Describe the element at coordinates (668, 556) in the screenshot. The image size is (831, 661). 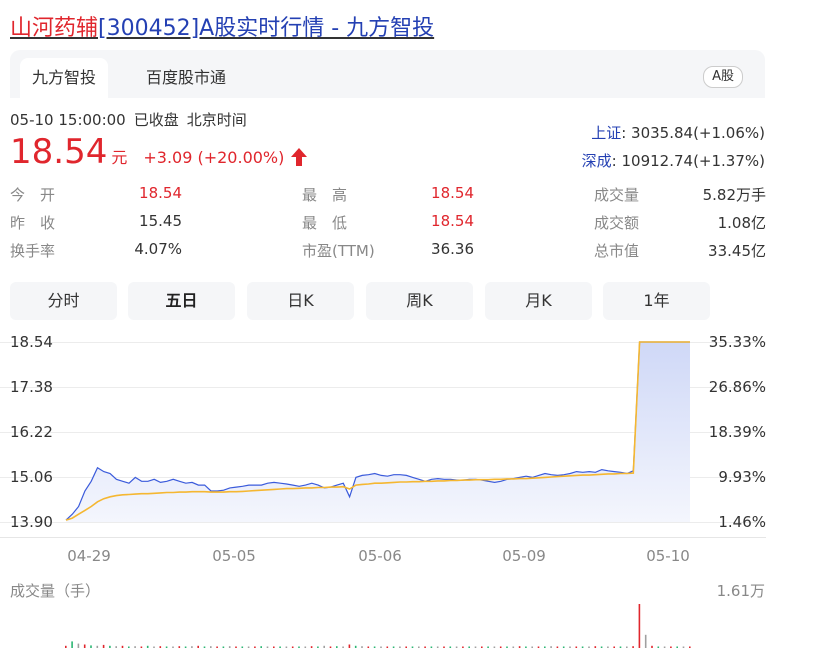
I see `x-tick: 05-10` at that location.